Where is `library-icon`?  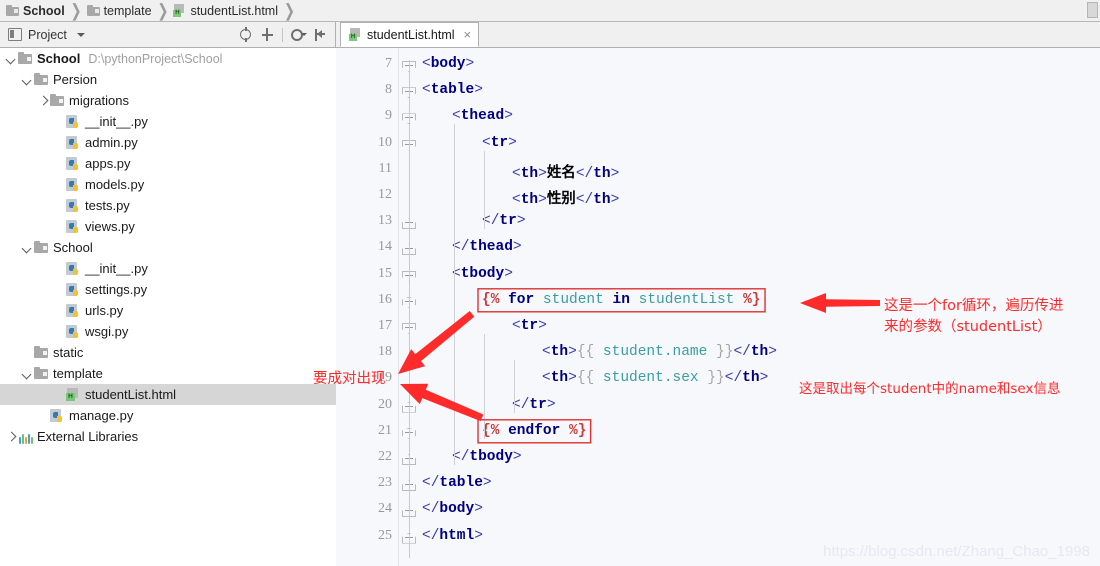
library-icon is located at coordinates (25, 436).